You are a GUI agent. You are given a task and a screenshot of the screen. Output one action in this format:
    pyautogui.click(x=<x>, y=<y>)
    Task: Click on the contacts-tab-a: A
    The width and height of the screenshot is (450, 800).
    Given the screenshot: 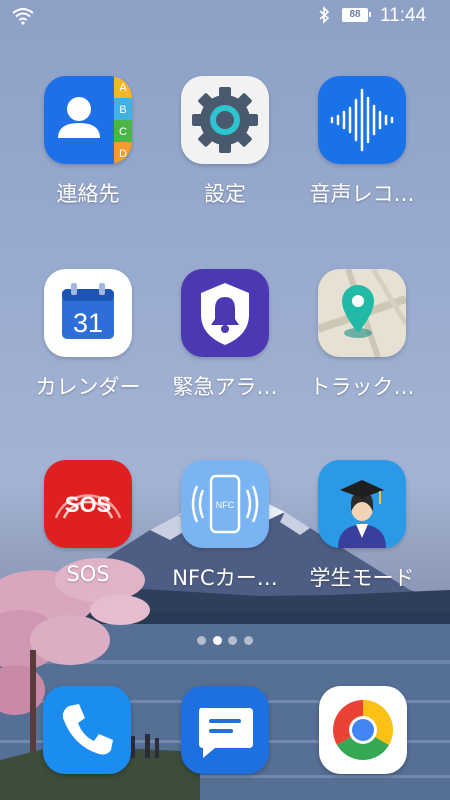 What is the action you would take?
    pyautogui.click(x=123, y=88)
    